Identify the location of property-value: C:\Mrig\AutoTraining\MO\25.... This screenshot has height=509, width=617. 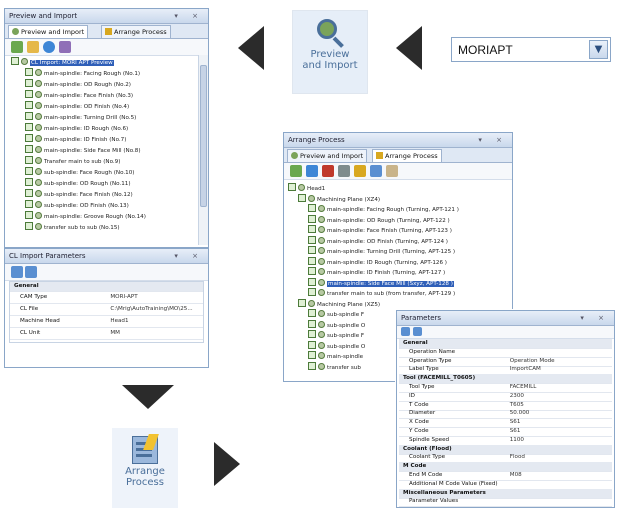
(151, 309).